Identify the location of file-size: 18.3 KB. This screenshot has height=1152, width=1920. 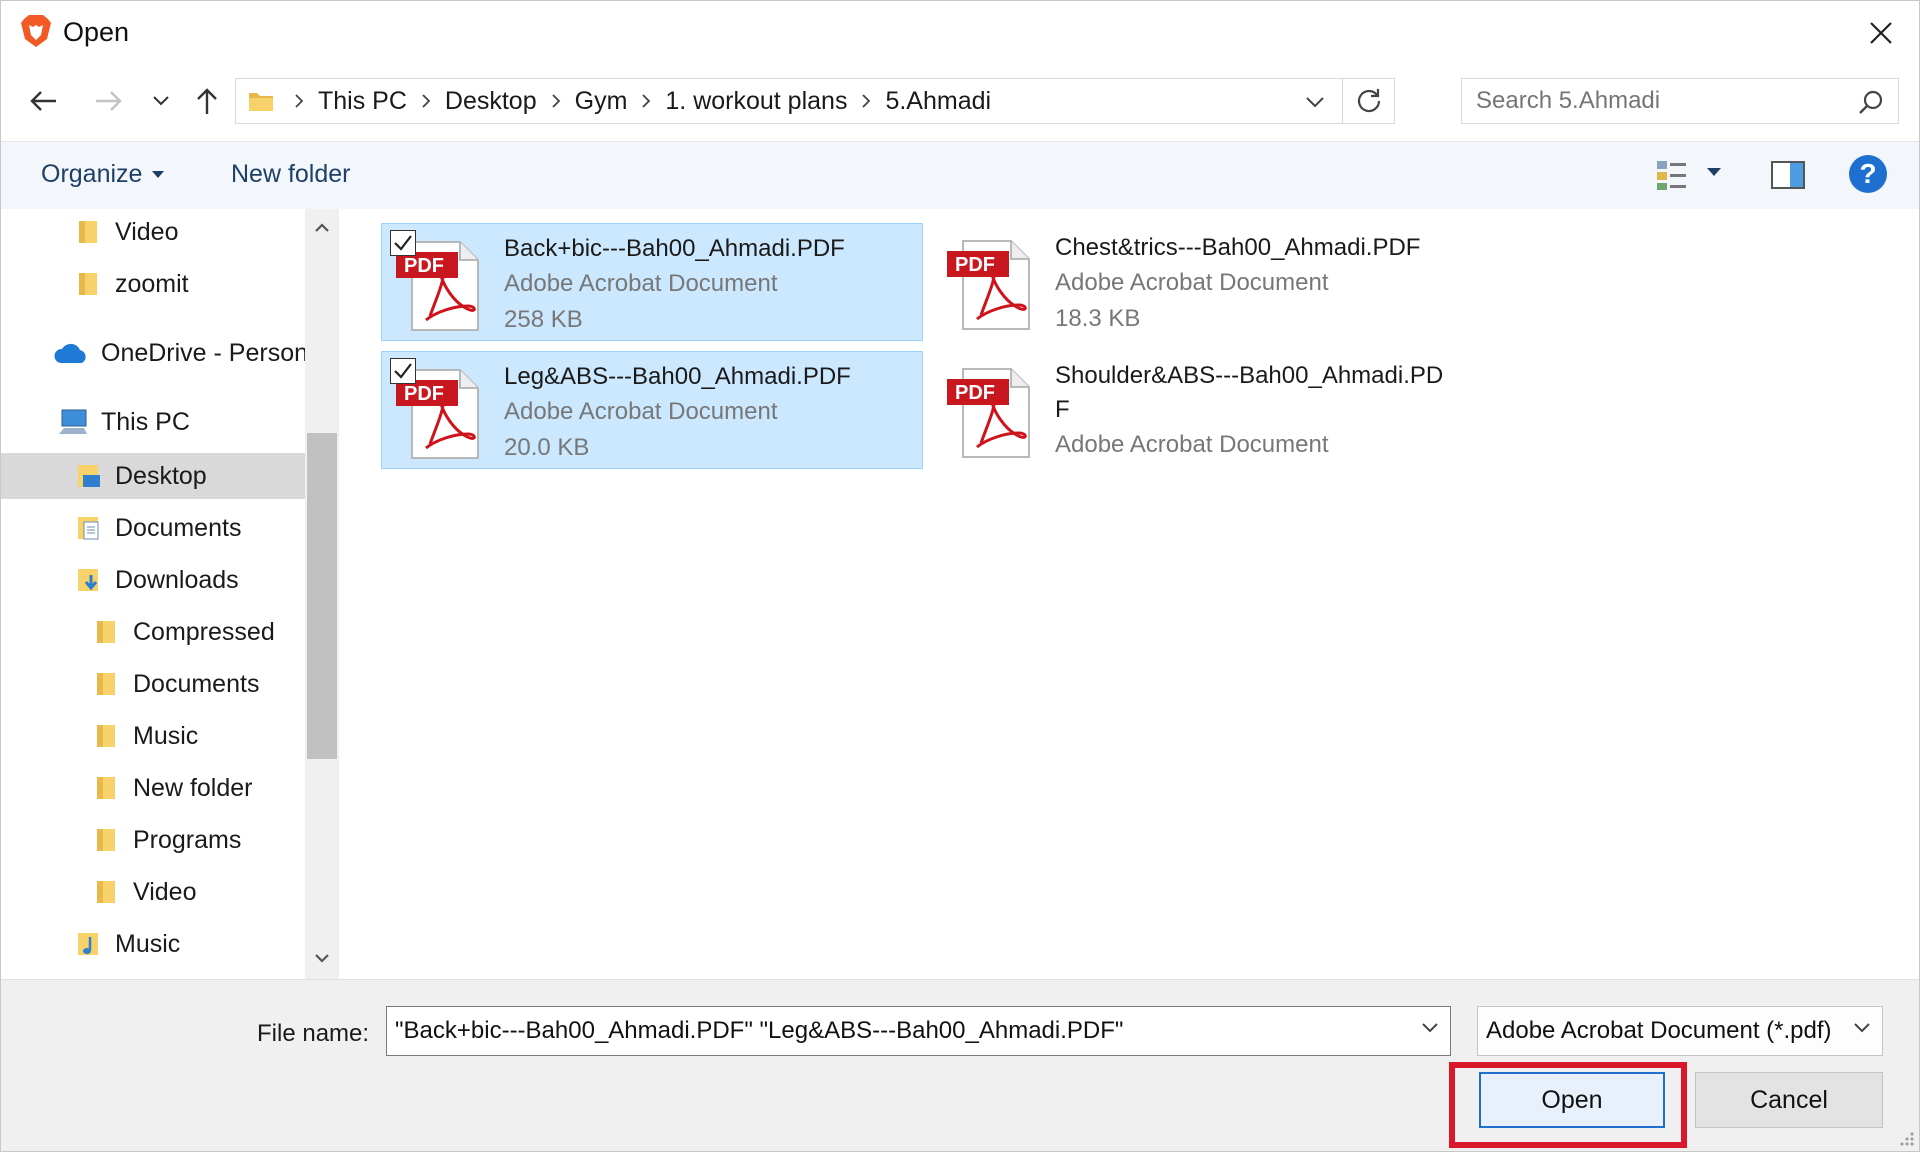
(1098, 318).